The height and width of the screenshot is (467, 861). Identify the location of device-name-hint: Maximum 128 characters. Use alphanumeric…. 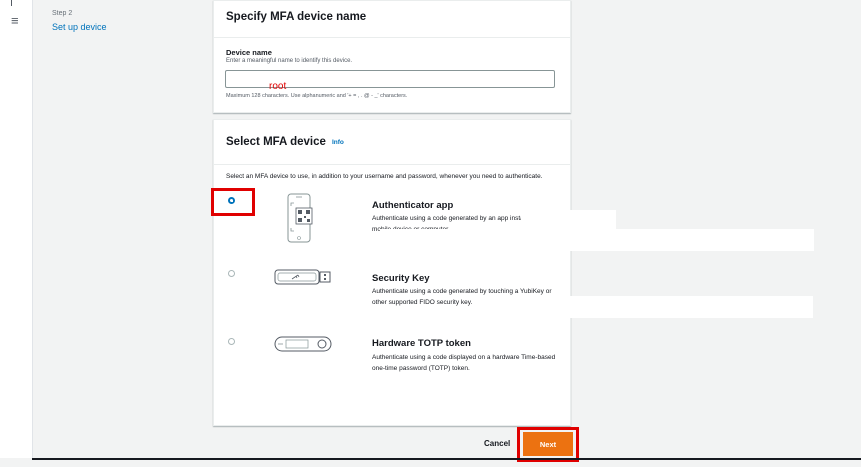
(317, 96).